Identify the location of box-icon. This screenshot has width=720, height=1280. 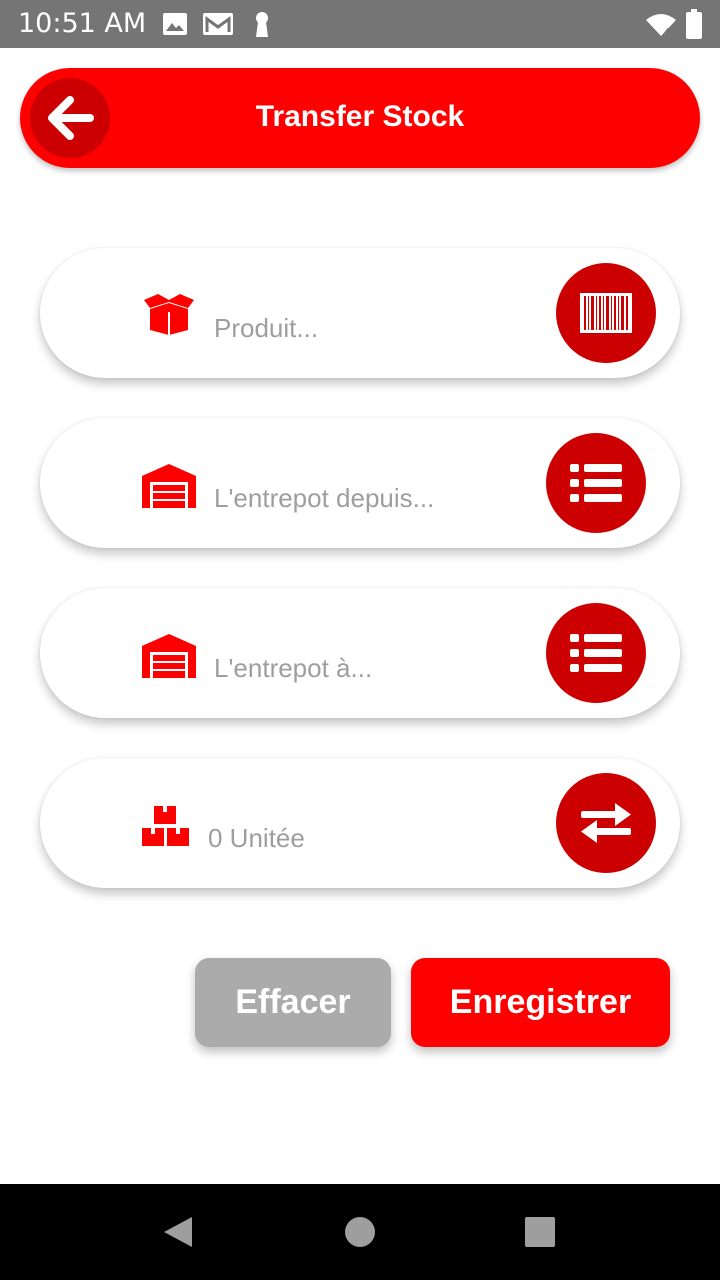
(169, 314).